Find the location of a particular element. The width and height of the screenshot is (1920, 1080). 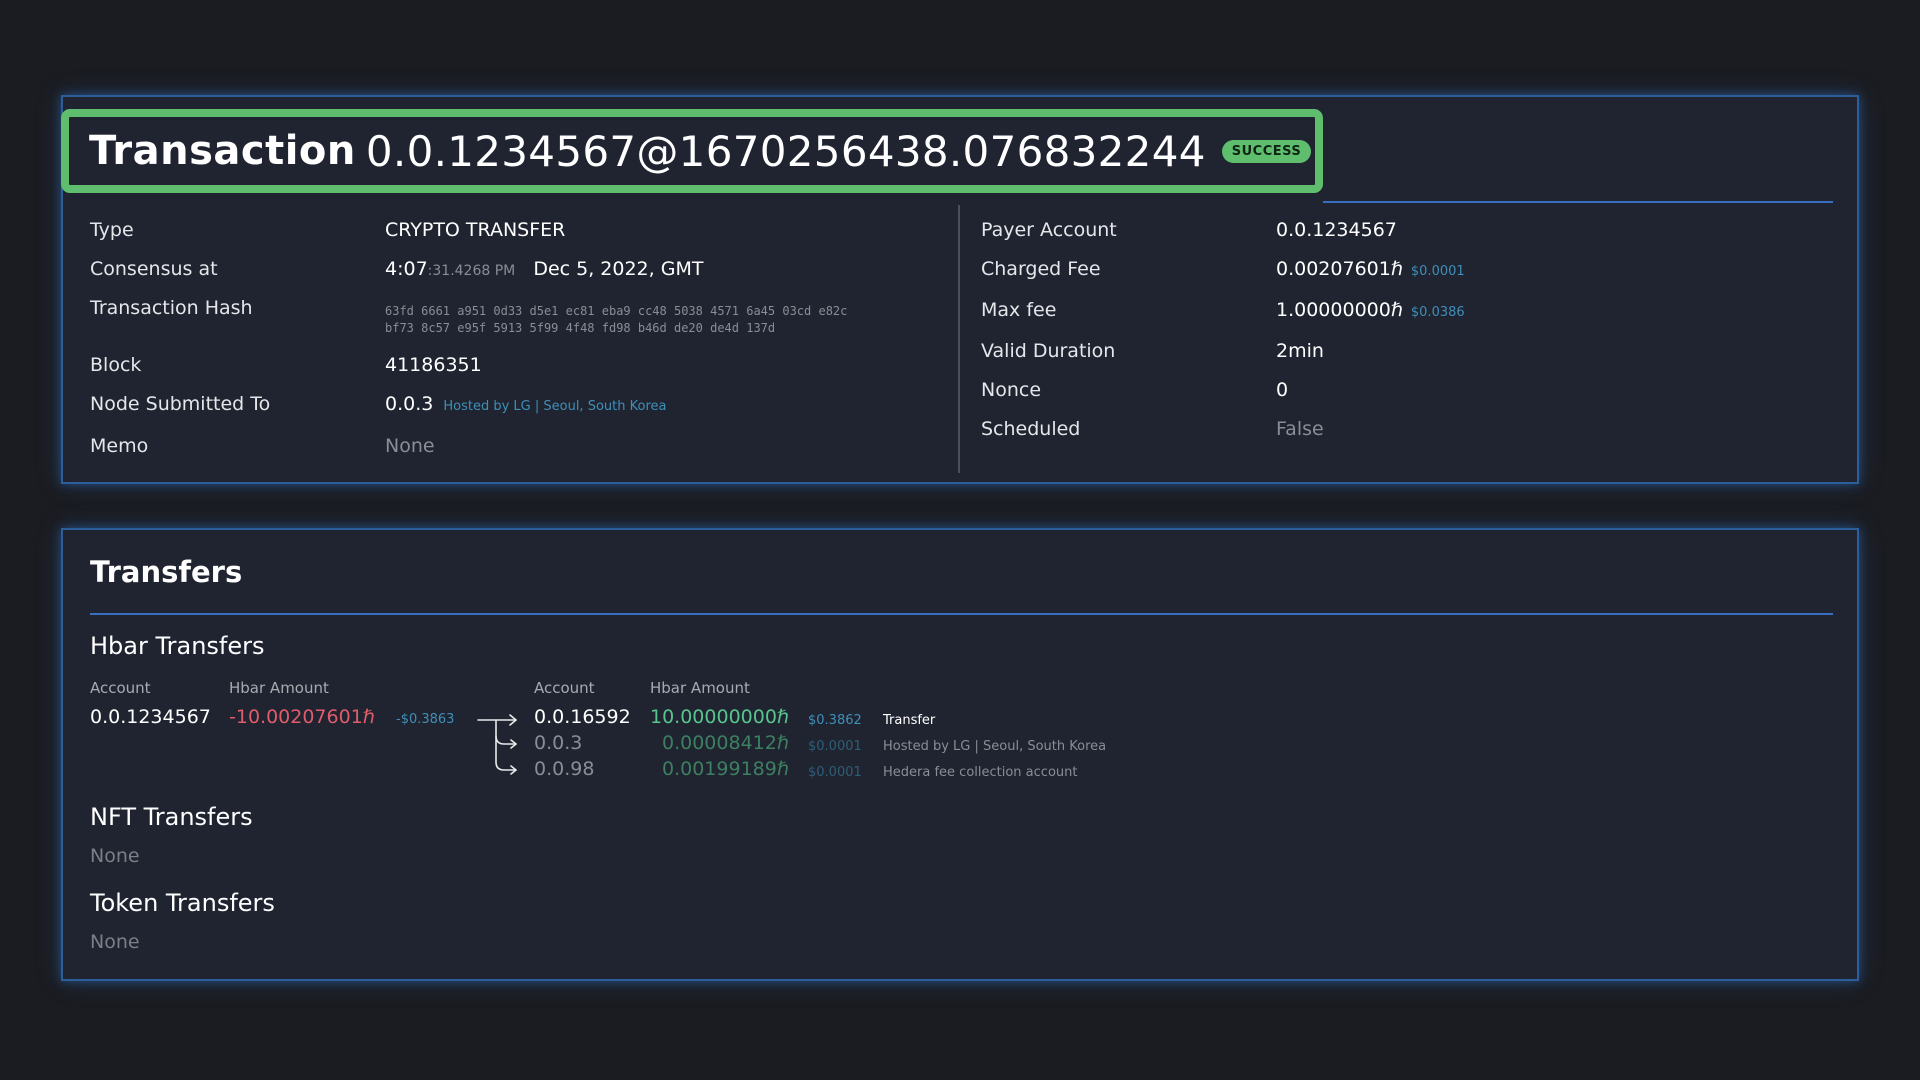

transfers-title: Transfers is located at coordinates (166, 572).